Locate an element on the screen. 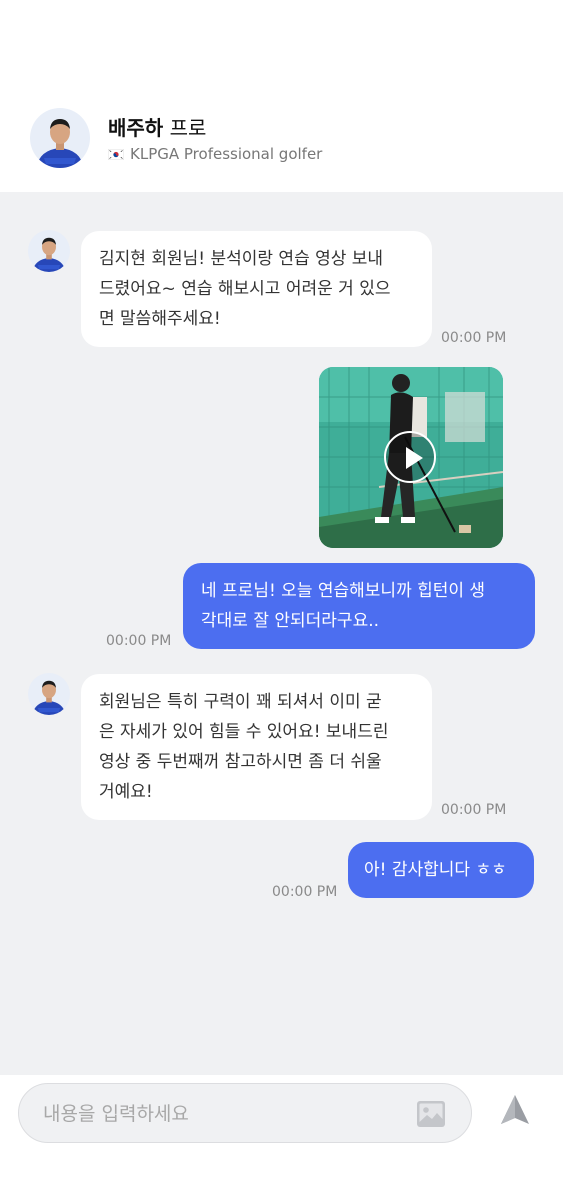 This screenshot has width=563, height=1200. message-line: 김지현 회원님! 분석이랑 연습 영상 보내 is located at coordinates (241, 259).